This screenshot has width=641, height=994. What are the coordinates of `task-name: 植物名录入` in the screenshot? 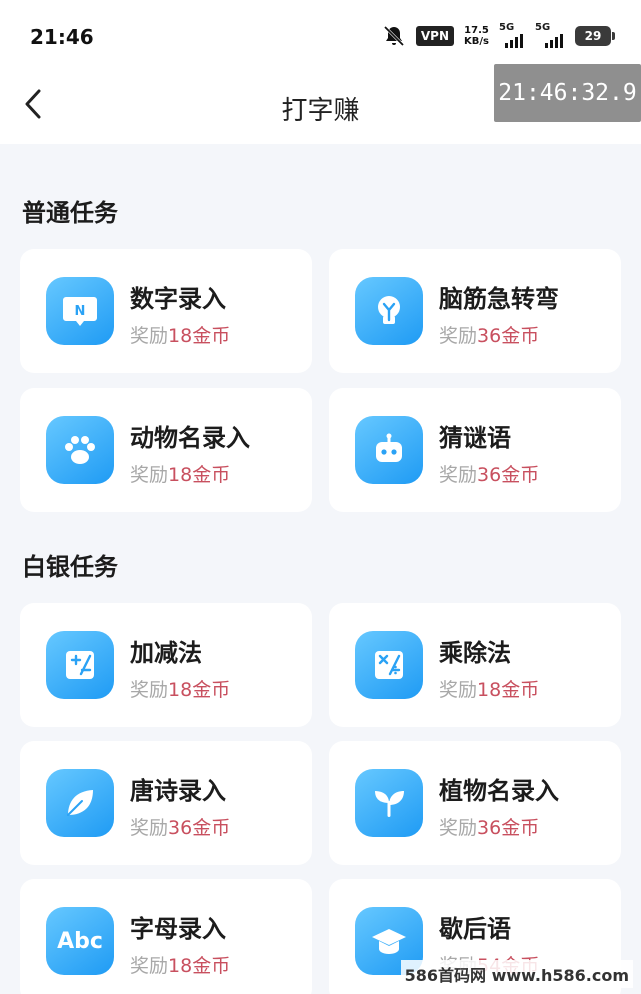 It's located at (499, 791).